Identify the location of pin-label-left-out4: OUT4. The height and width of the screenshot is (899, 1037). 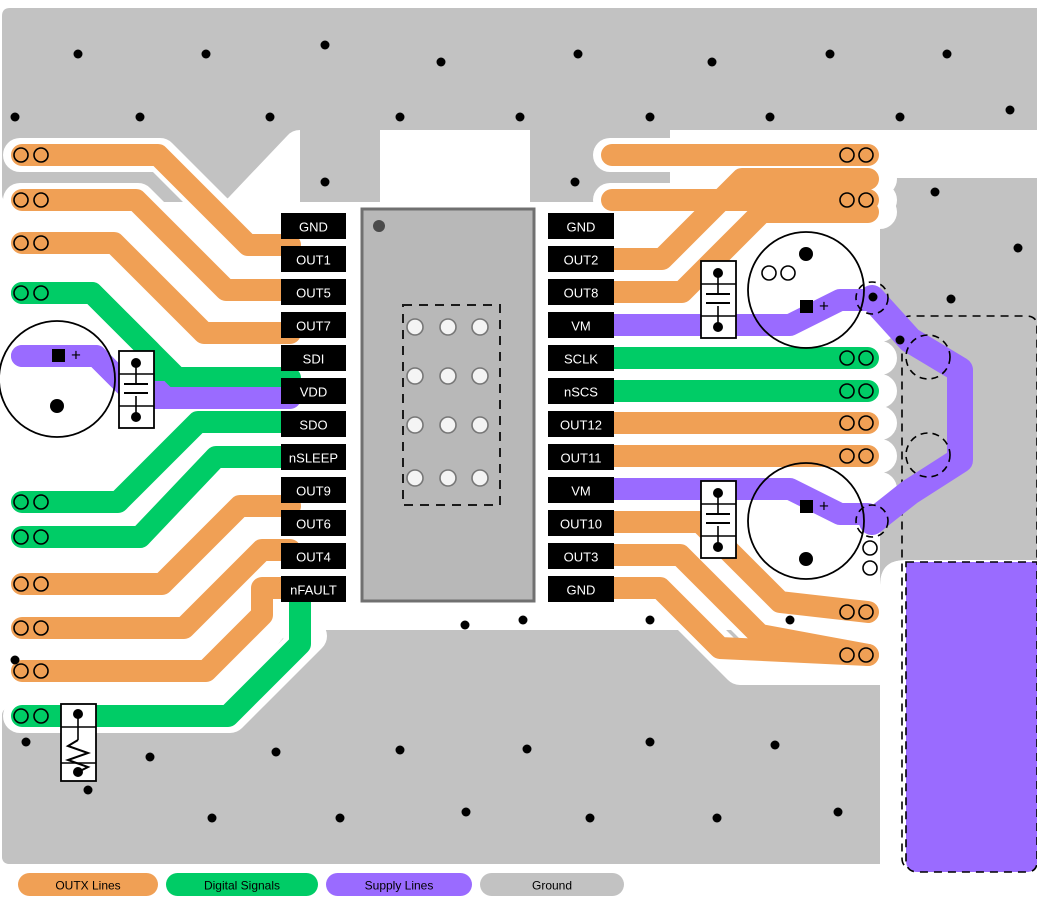
(313, 557).